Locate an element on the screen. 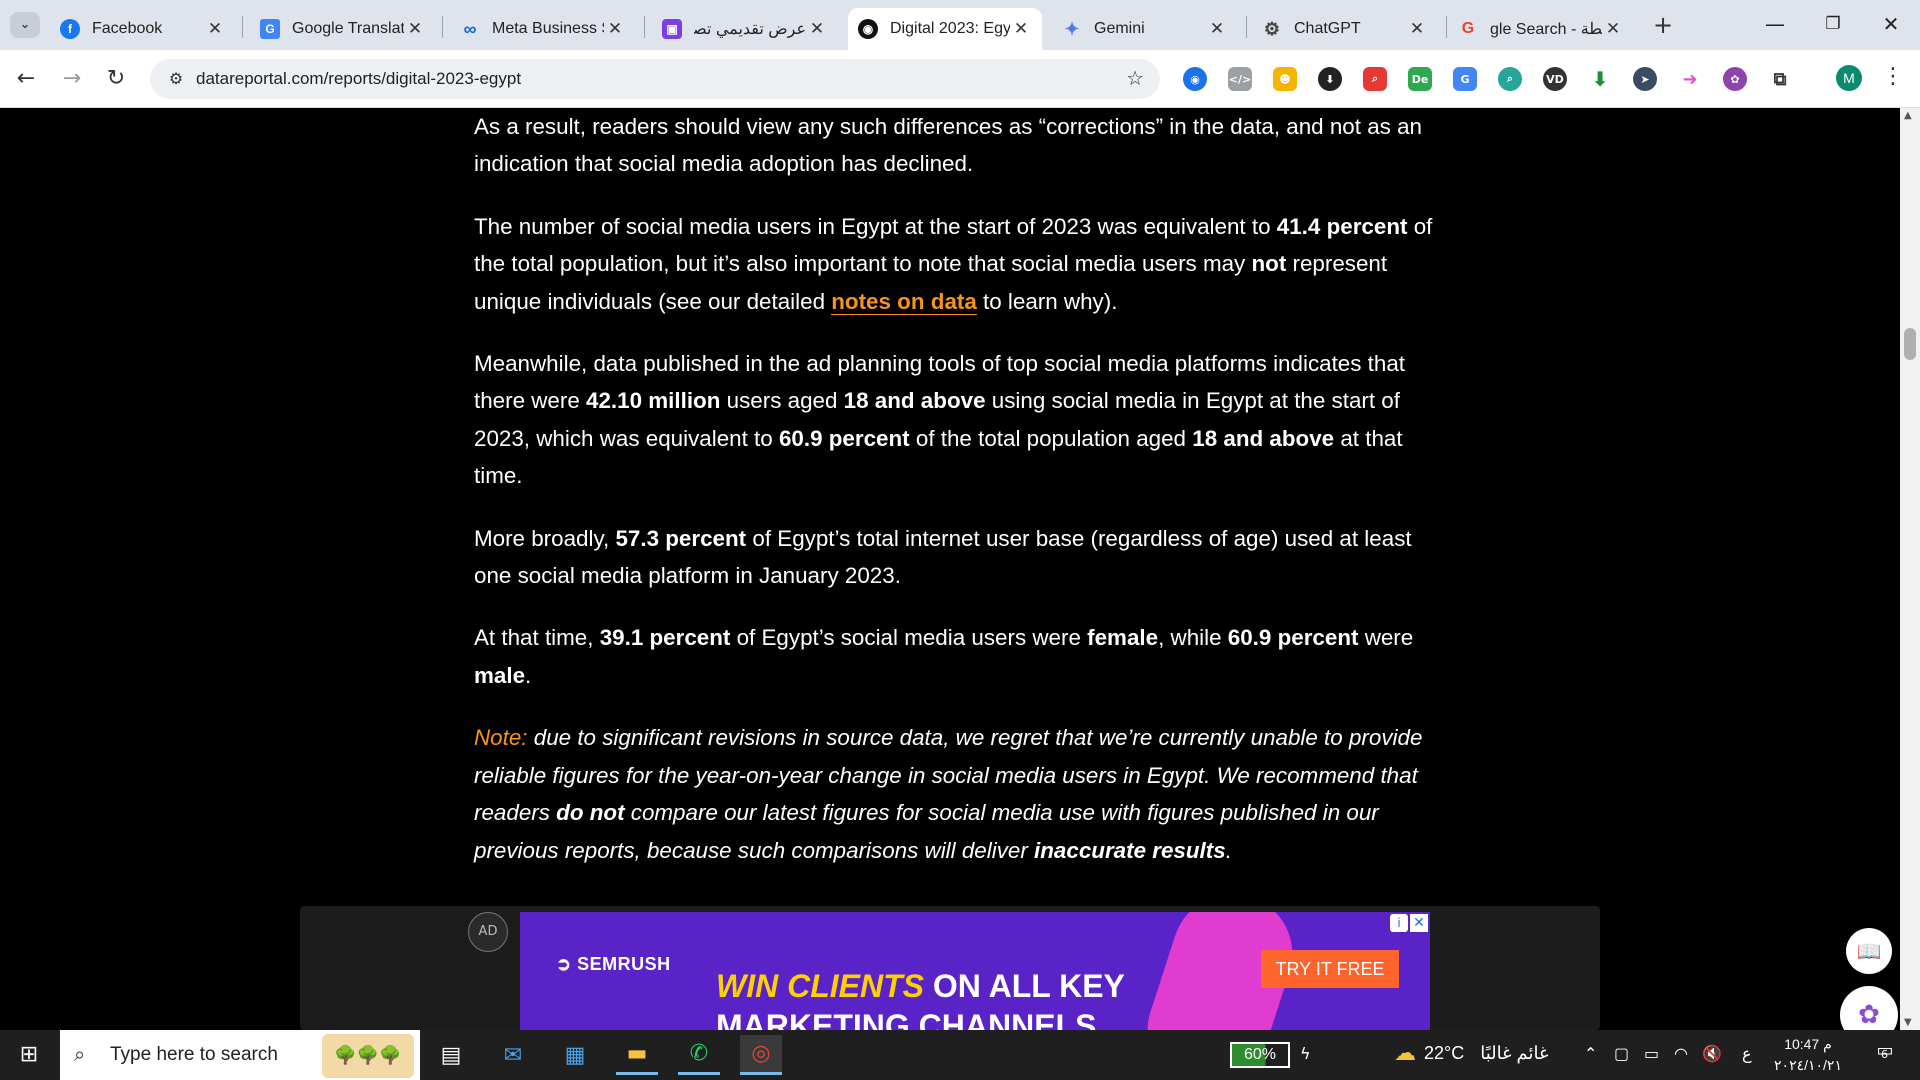  ai-assistant-button: ✿ is located at coordinates (1869, 1008).